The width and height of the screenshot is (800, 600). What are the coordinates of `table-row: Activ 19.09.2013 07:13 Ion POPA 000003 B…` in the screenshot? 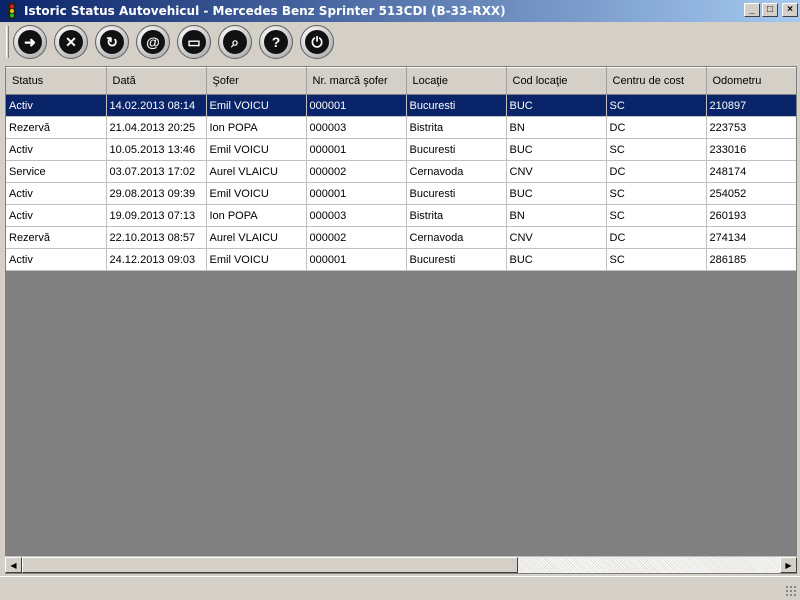 It's located at (401, 215).